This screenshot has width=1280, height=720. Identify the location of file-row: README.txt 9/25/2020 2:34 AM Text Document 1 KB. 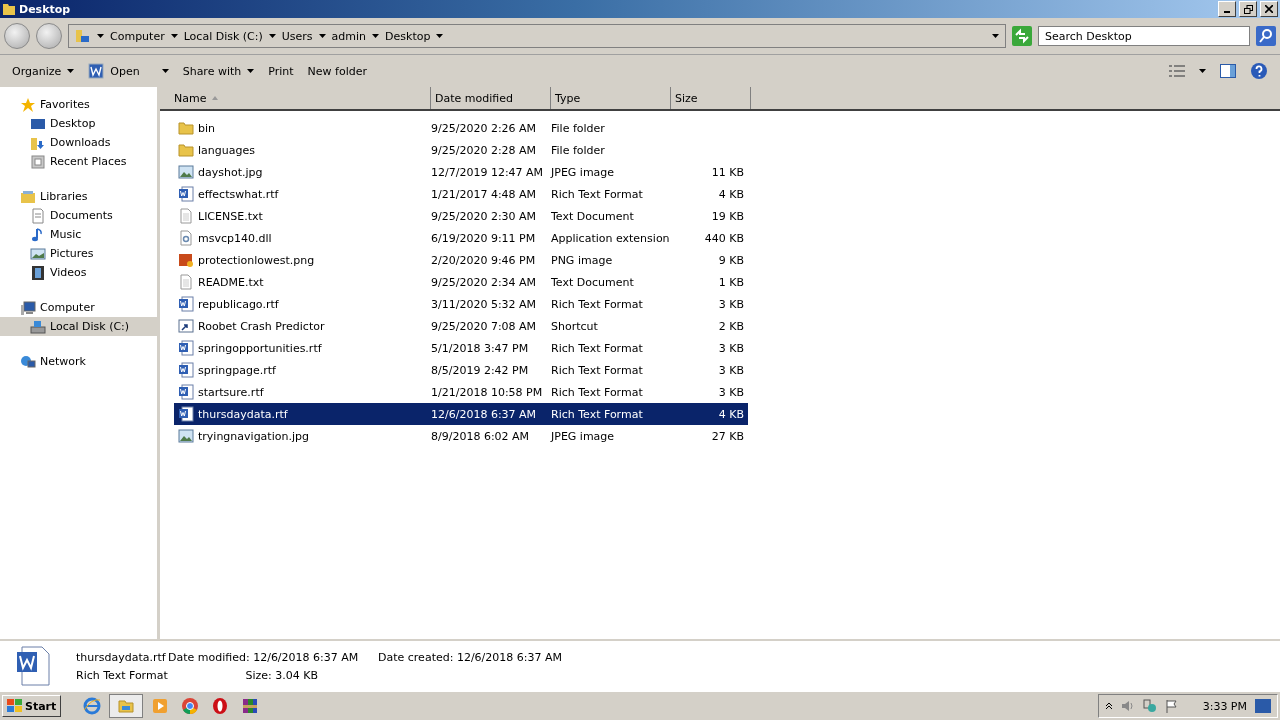
(461, 282).